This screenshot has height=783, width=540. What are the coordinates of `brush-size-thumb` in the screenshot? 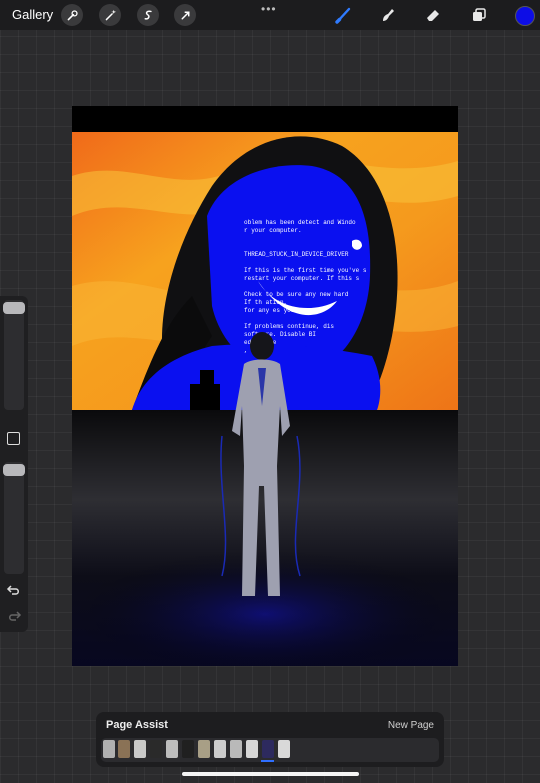 It's located at (14, 308).